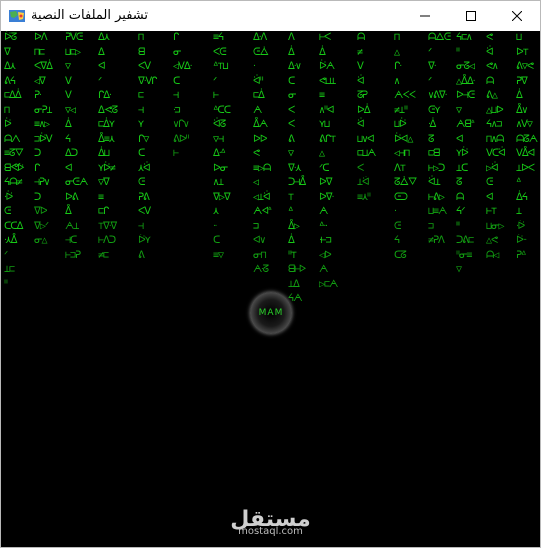 This screenshot has width=541, height=548. I want to click on rain-glyph: ᕈᐧ, so click(38, 95).